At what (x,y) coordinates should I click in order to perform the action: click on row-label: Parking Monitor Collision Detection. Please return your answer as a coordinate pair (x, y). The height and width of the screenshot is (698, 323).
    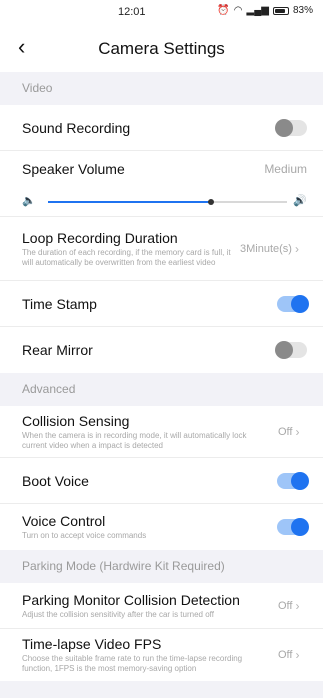
    Looking at the image, I should click on (131, 599).